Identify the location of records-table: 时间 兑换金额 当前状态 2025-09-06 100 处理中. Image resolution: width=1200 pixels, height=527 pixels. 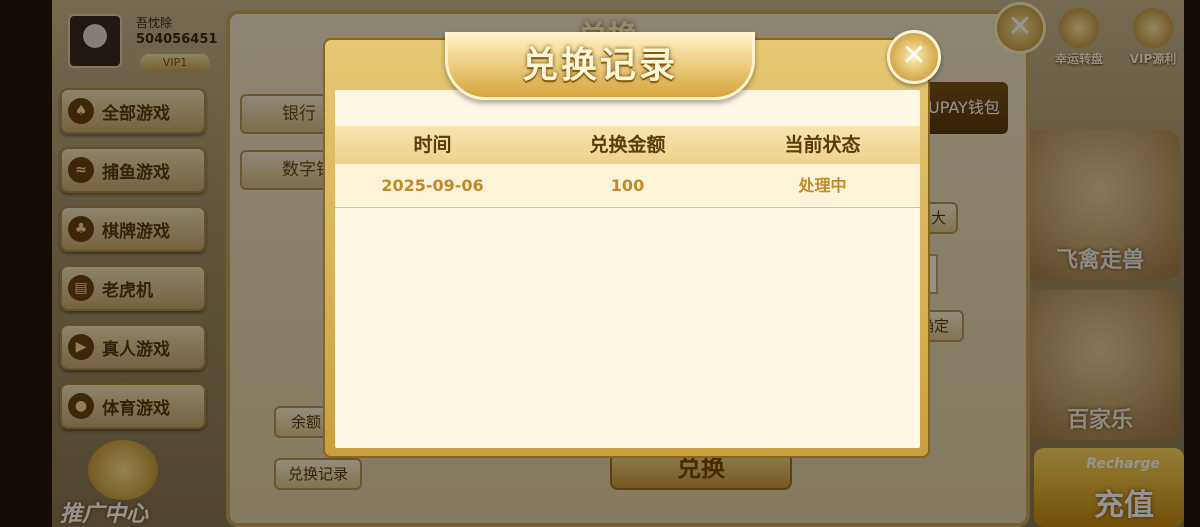
(627, 167).